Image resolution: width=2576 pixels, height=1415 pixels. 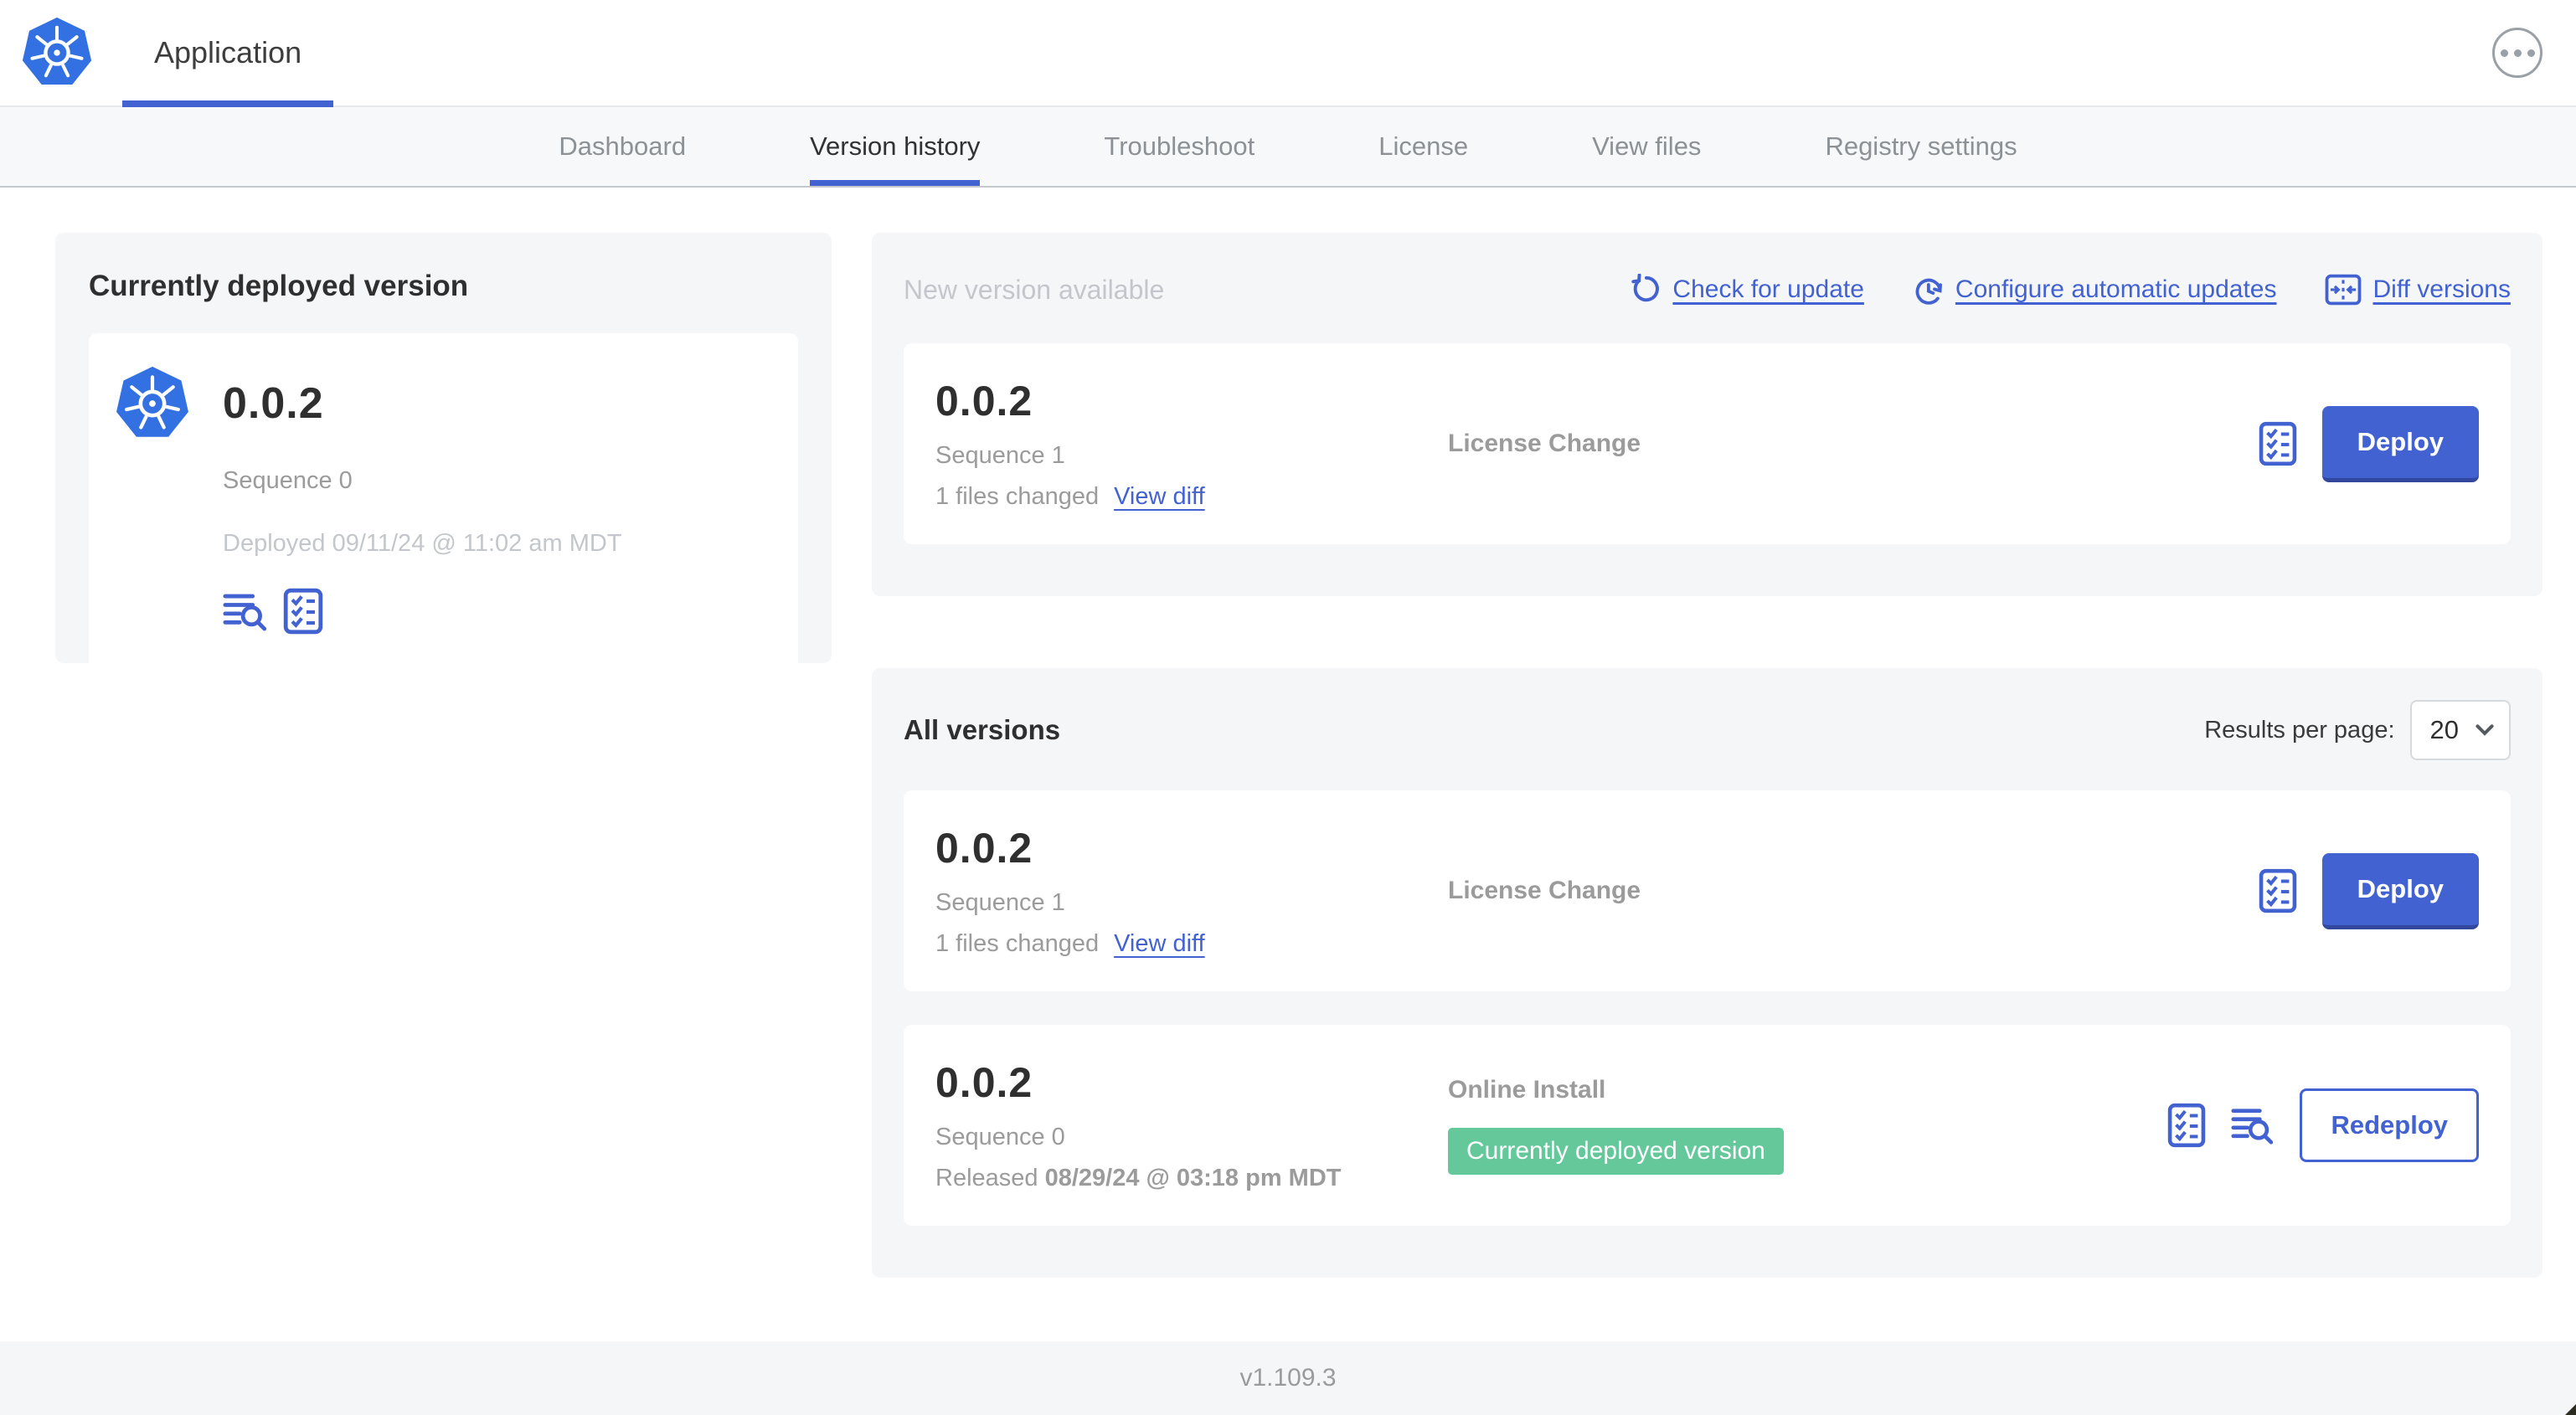 I want to click on tab-troubleshoot: Troubleshoot, so click(x=1179, y=146).